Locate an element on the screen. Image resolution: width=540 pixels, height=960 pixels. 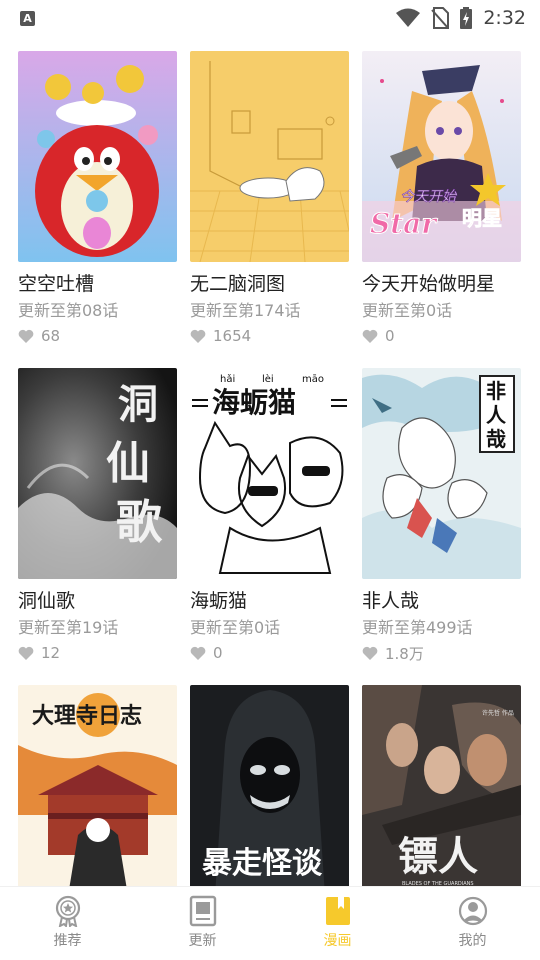
comic-cover: 非 人 哉 is located at coordinates (441, 473).